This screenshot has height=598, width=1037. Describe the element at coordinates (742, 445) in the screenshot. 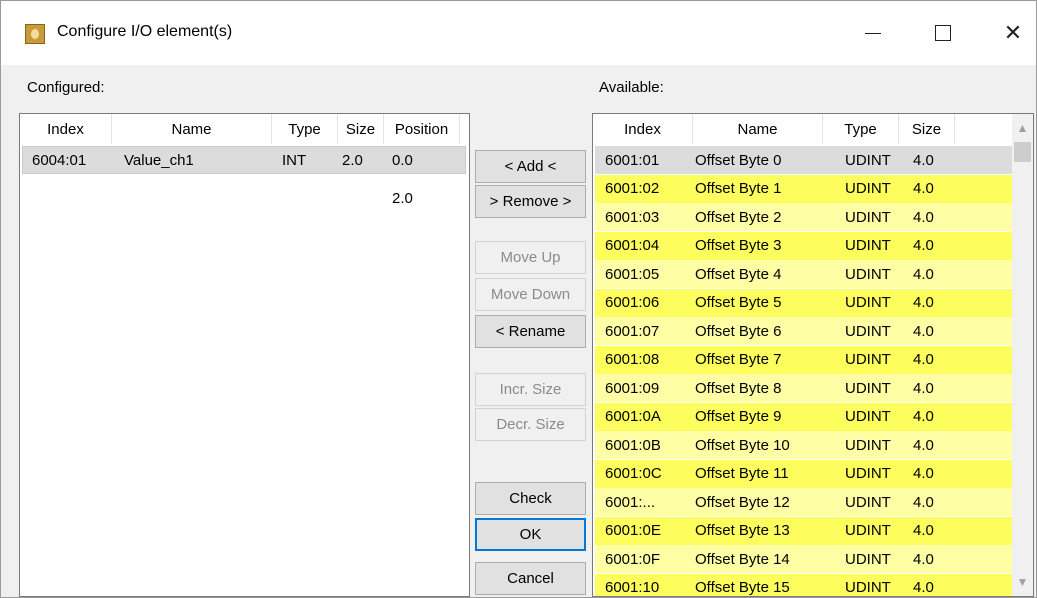

I see `cell-name: Offset Byte 10` at that location.